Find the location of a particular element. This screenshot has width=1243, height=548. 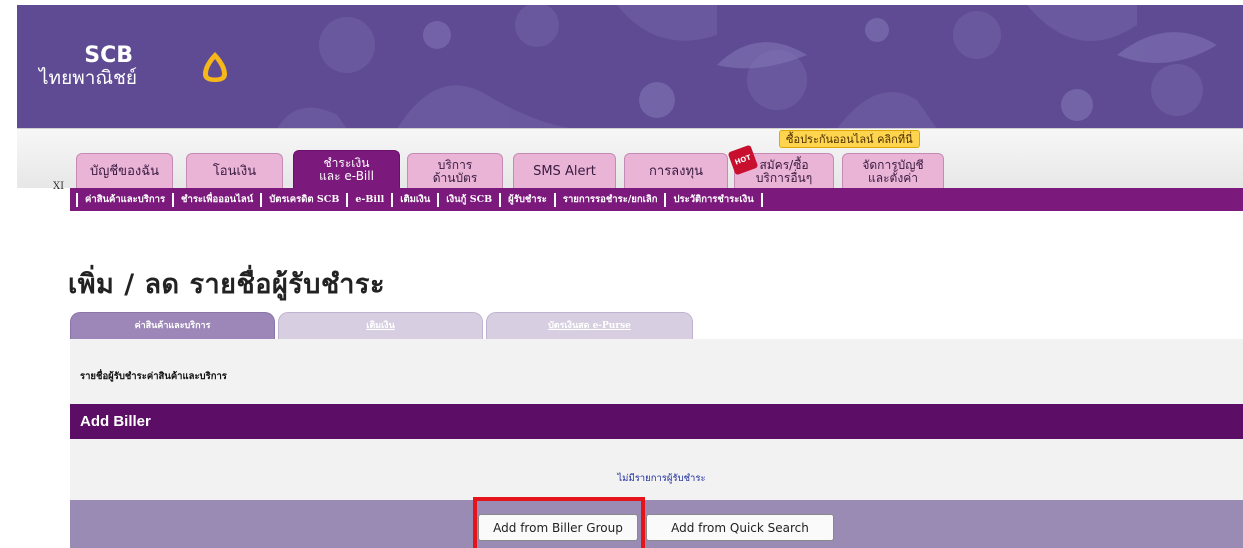

tab-label: บัญชีของฉัน is located at coordinates (124, 171).